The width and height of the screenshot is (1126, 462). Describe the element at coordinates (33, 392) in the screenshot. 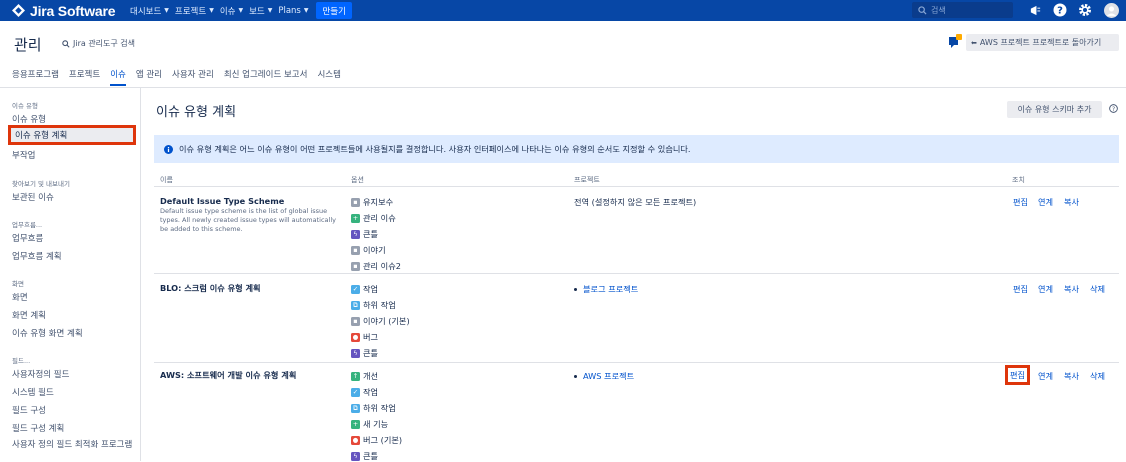

I see `sidebar-item-system-fields: 시스템 필드` at that location.